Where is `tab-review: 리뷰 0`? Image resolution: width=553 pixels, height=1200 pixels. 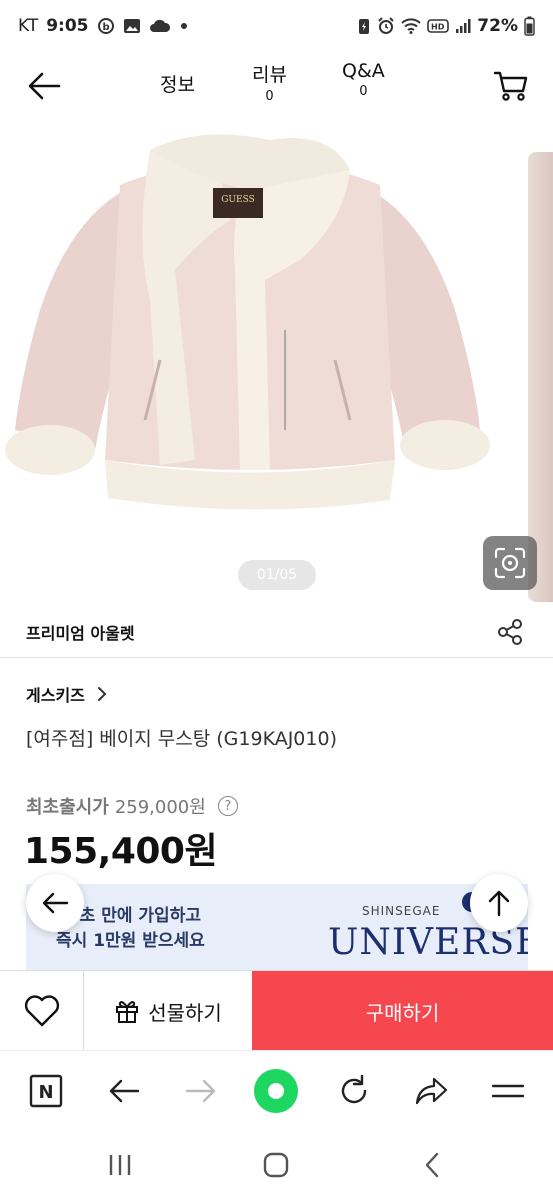 tab-review: 리뷰 0 is located at coordinates (269, 82).